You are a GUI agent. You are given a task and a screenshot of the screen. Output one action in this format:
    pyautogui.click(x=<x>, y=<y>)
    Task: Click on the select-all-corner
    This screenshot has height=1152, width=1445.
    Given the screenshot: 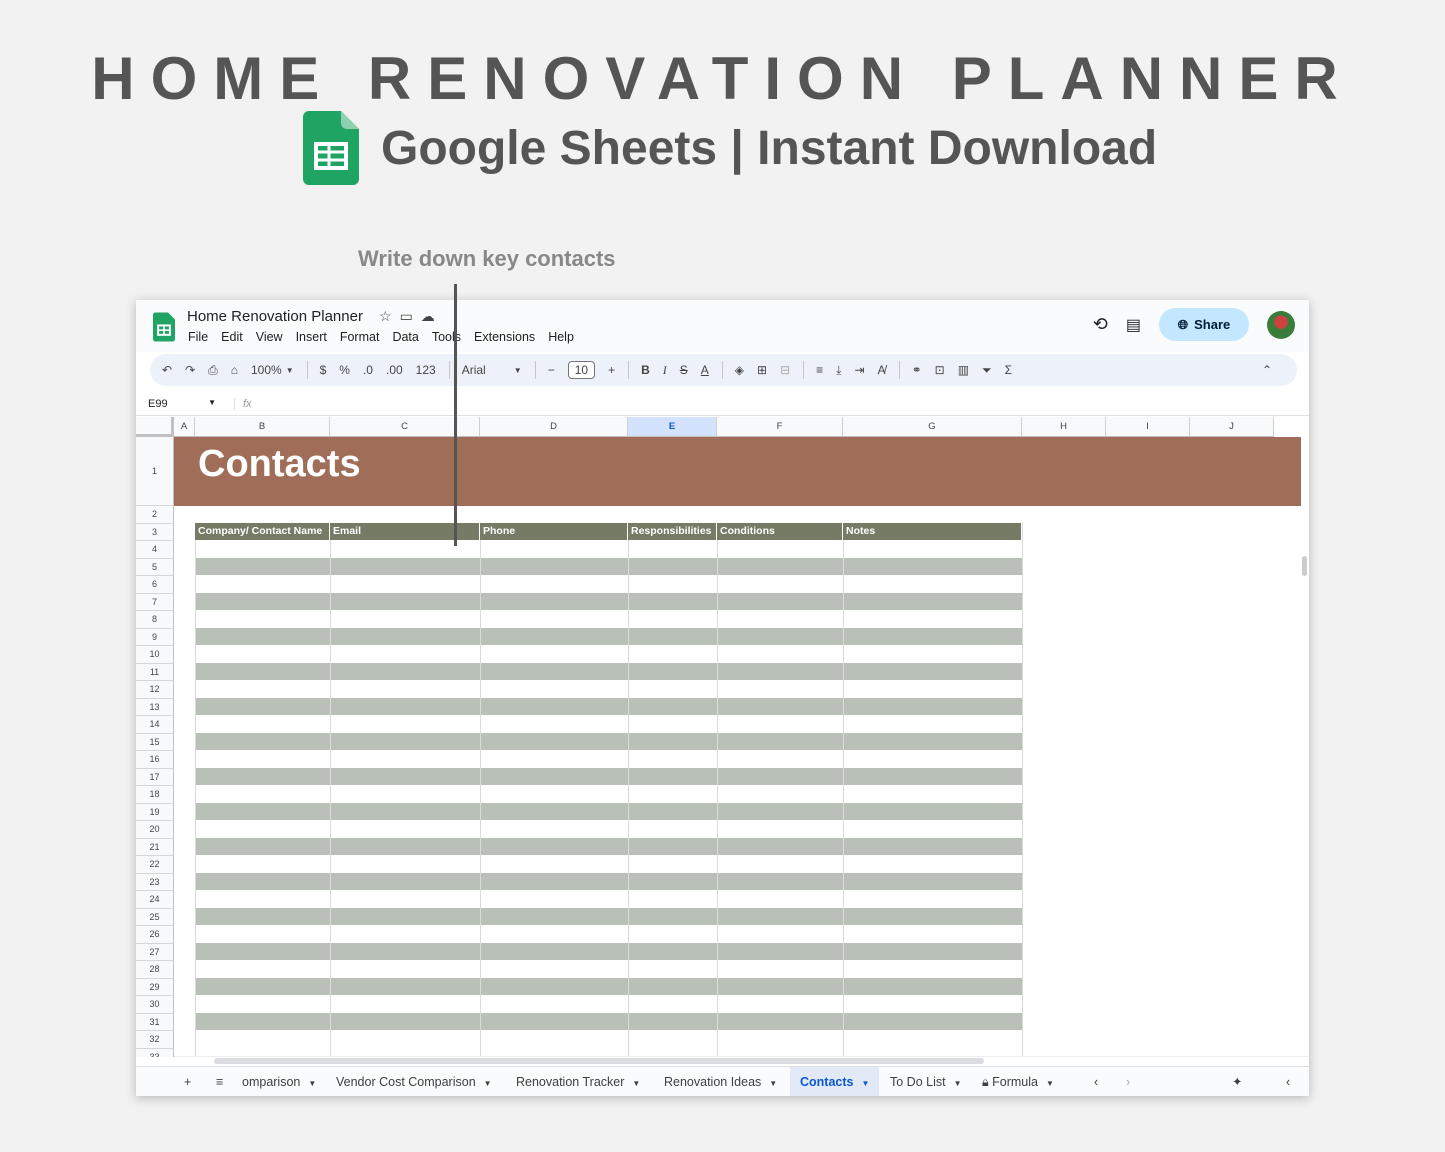 What is the action you would take?
    pyautogui.click(x=155, y=427)
    